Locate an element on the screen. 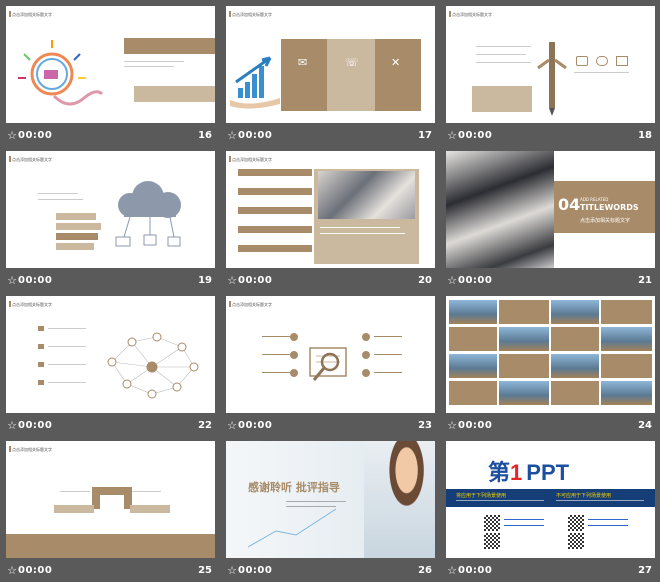  slide-thumb-18: 点击添加相关标题文字 ☆ 00:00 18 is located at coordinates (550, 76).